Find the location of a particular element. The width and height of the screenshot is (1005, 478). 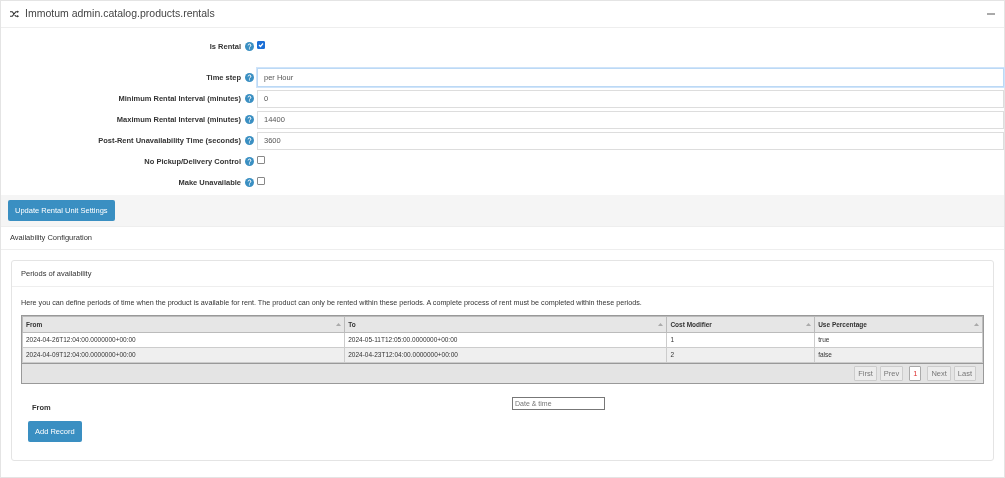

shuffle-icon is located at coordinates (14, 14).